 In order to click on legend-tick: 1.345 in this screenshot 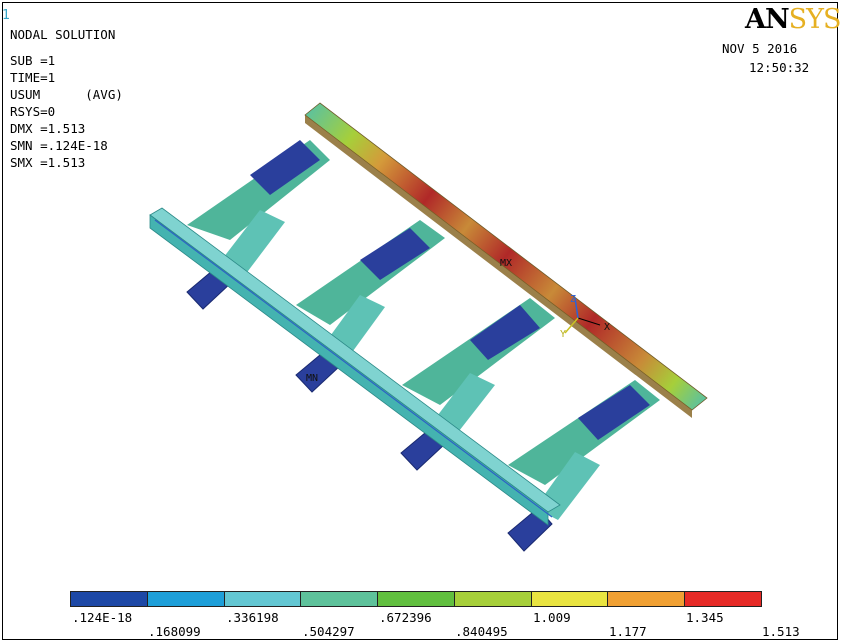, I will do `click(705, 617)`.